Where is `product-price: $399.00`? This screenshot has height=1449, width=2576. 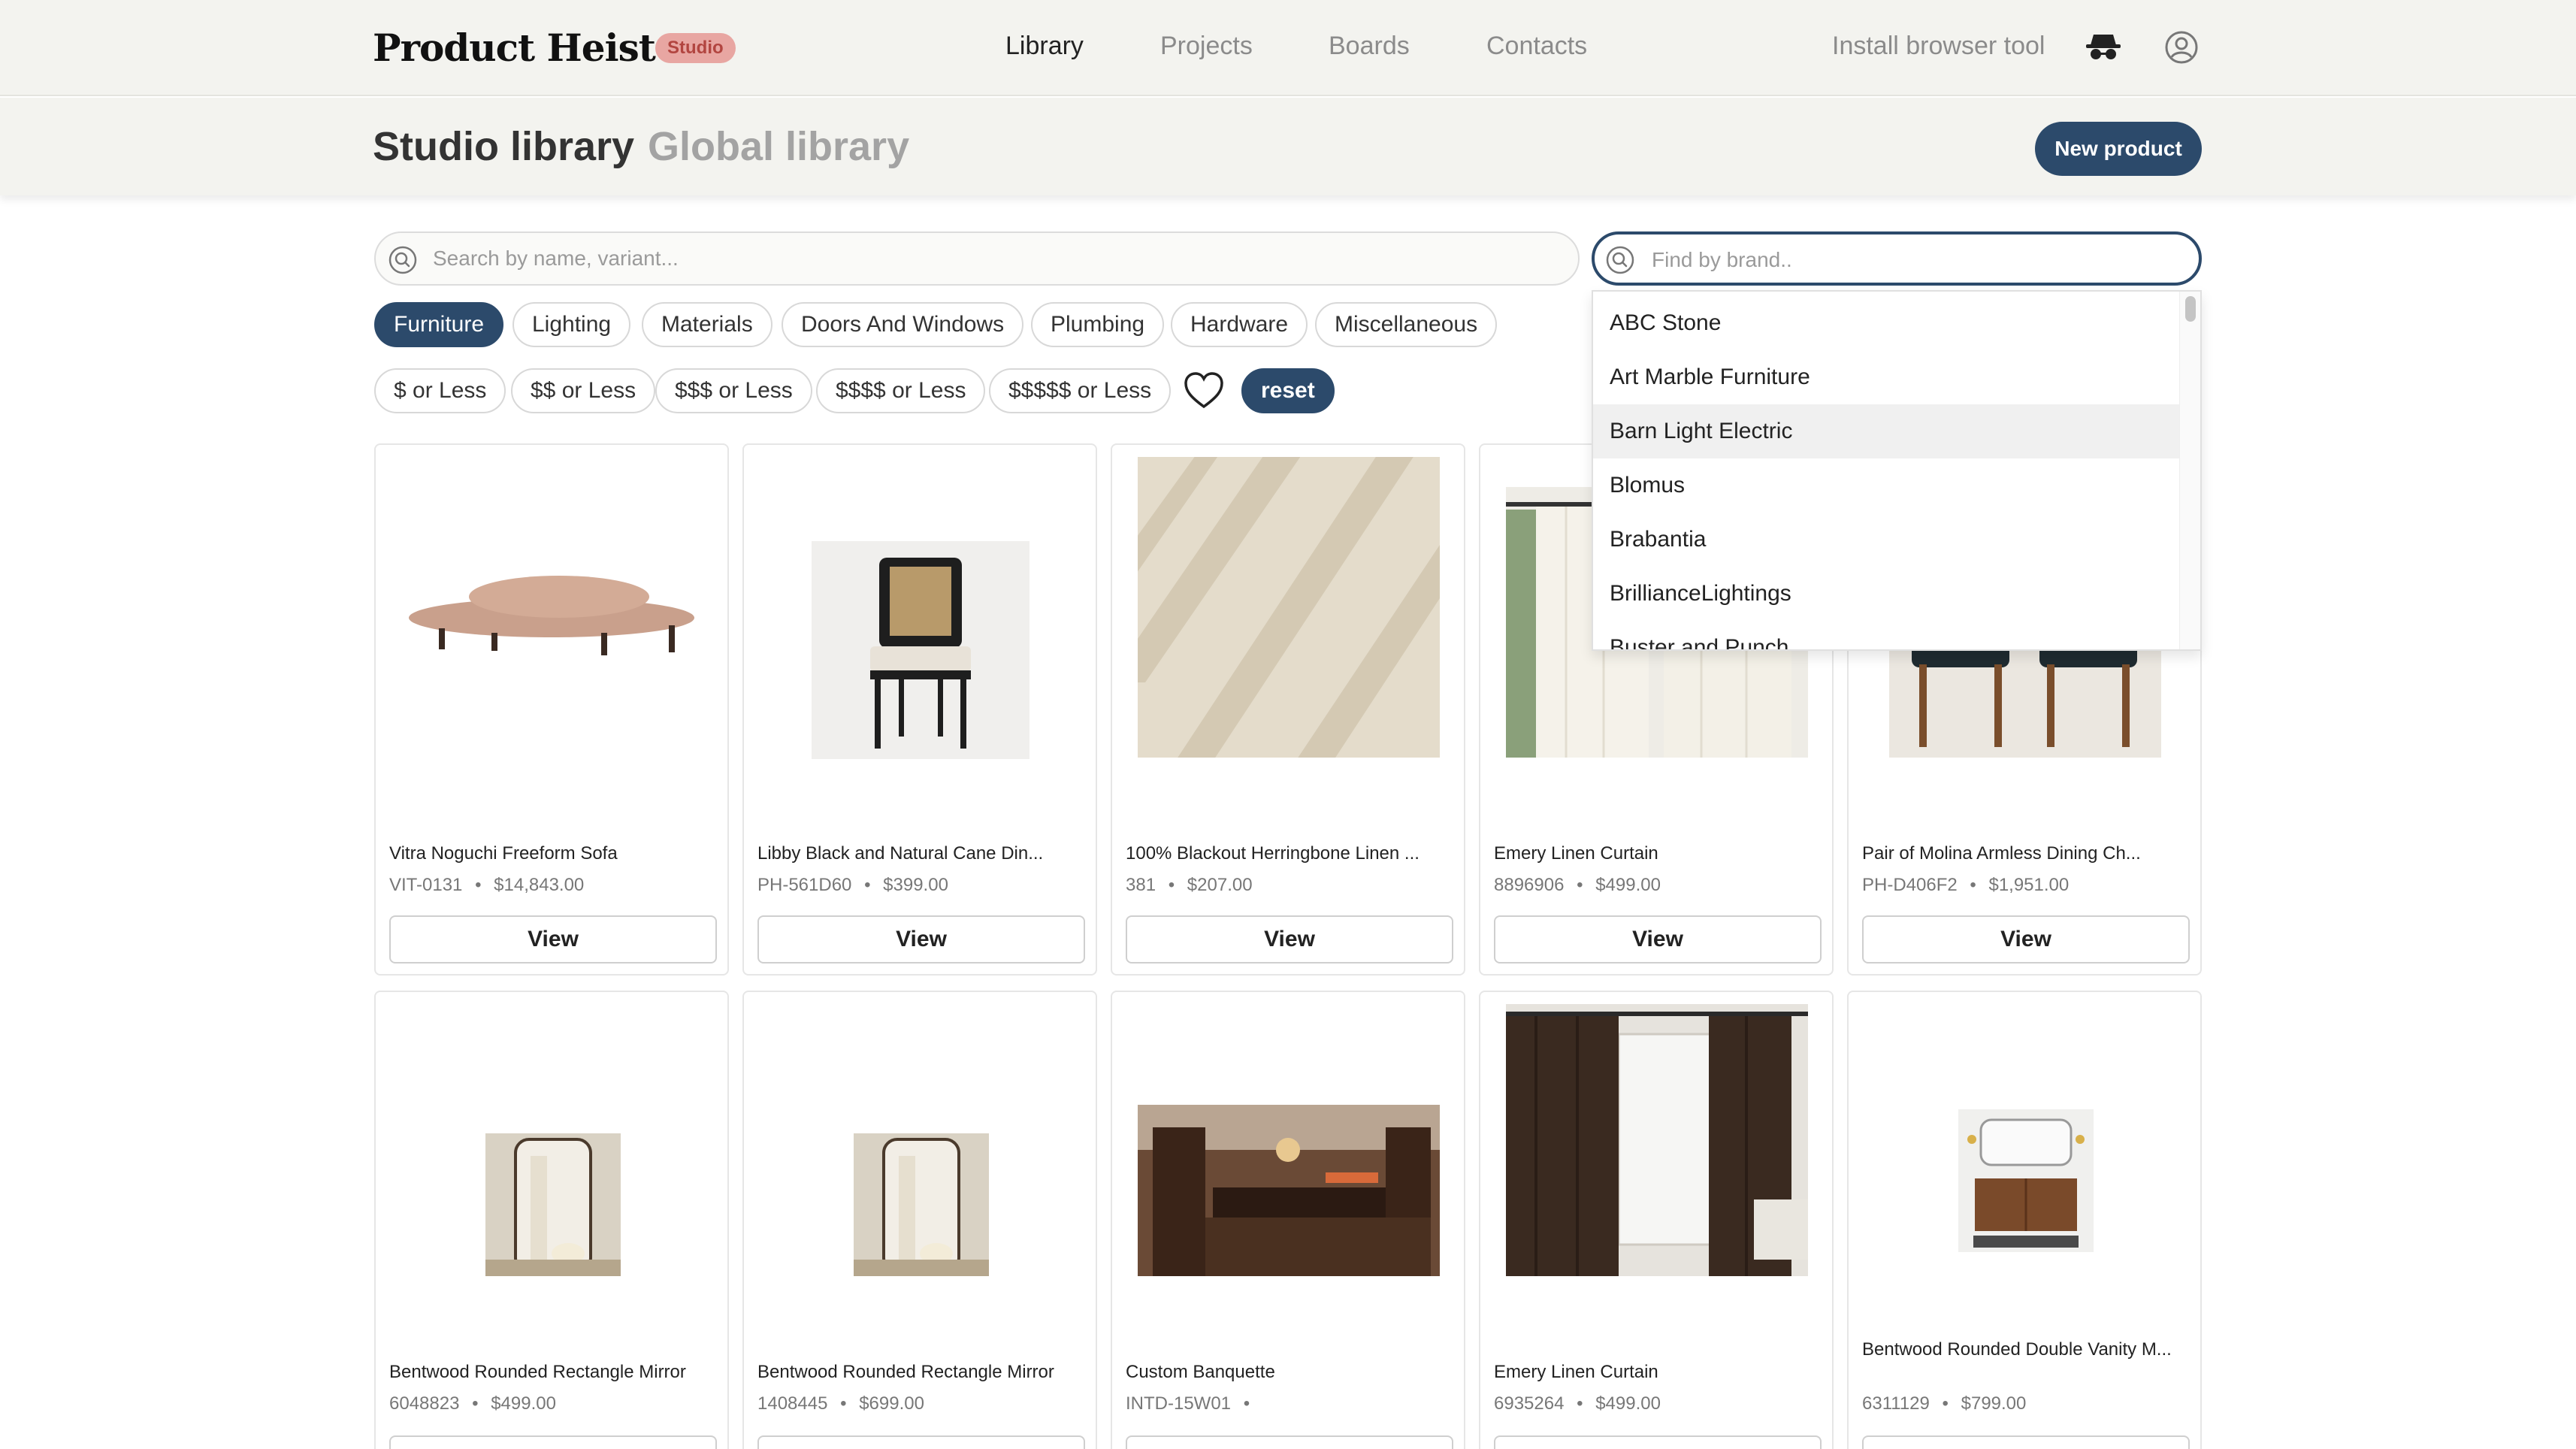 product-price: $399.00 is located at coordinates (915, 885).